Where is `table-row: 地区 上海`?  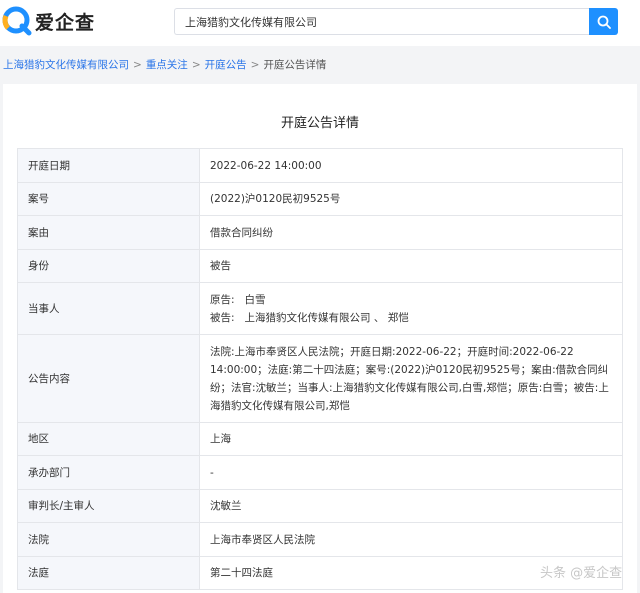
table-row: 地区 上海 is located at coordinates (320, 439).